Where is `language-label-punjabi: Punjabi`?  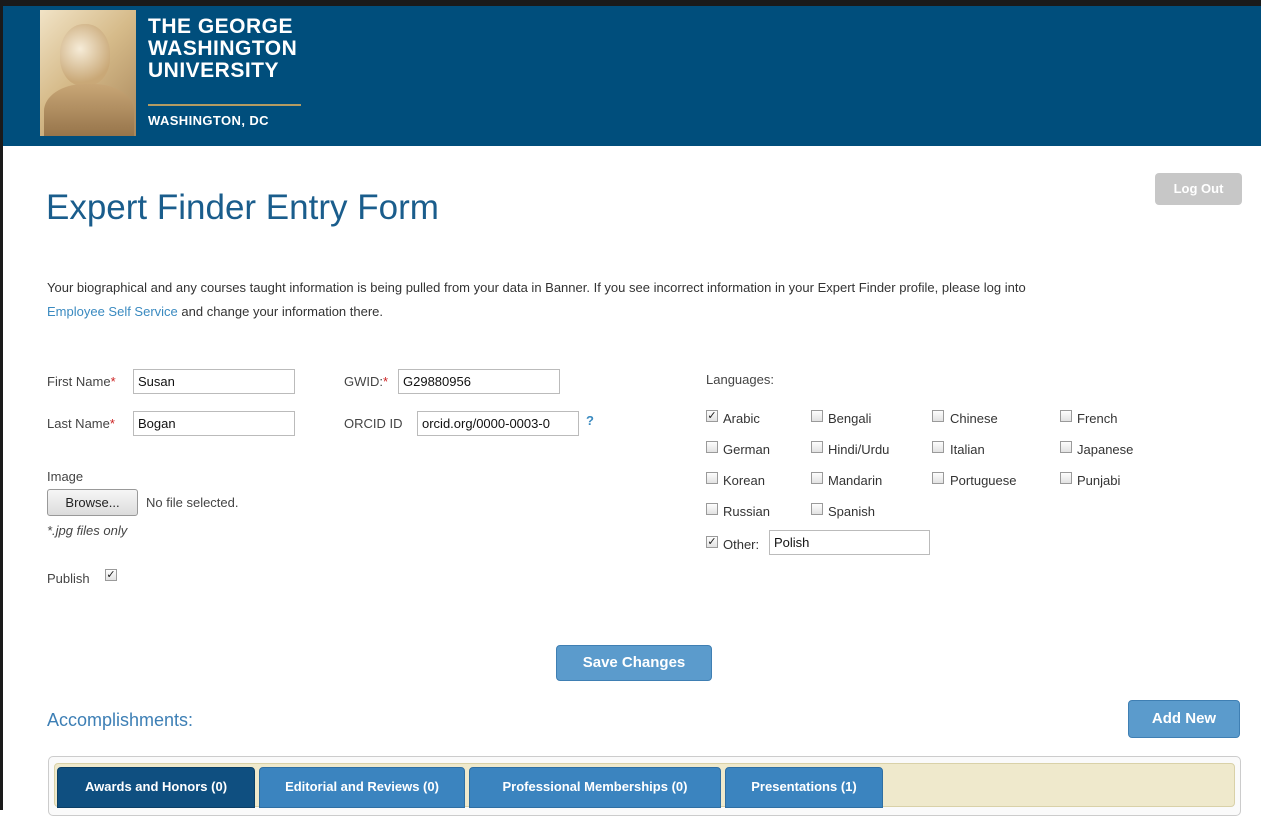
language-label-punjabi: Punjabi is located at coordinates (1099, 480).